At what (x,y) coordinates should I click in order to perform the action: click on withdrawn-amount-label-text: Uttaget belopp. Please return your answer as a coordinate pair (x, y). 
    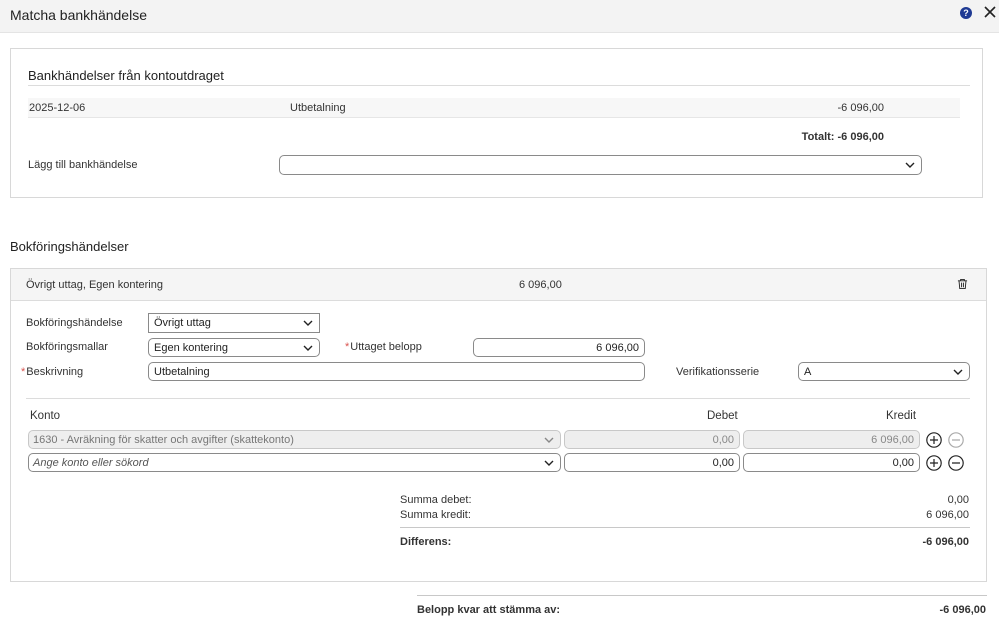
    Looking at the image, I should click on (386, 347).